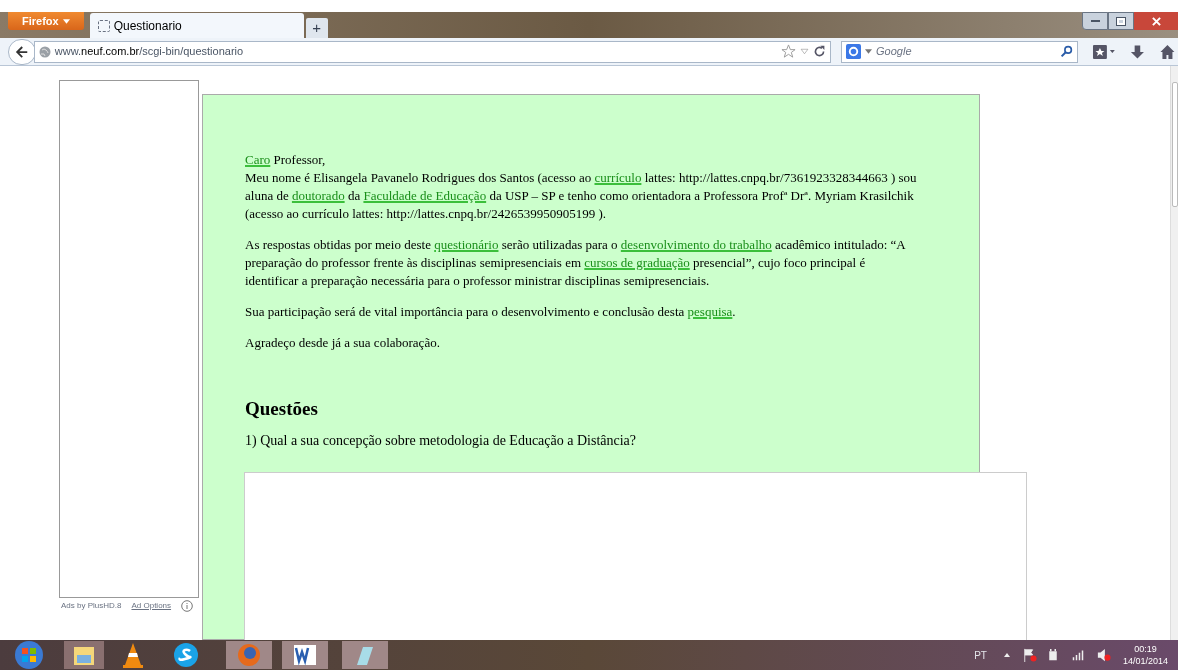 The height and width of the screenshot is (670, 1178). I want to click on search-field: Google, so click(960, 51).